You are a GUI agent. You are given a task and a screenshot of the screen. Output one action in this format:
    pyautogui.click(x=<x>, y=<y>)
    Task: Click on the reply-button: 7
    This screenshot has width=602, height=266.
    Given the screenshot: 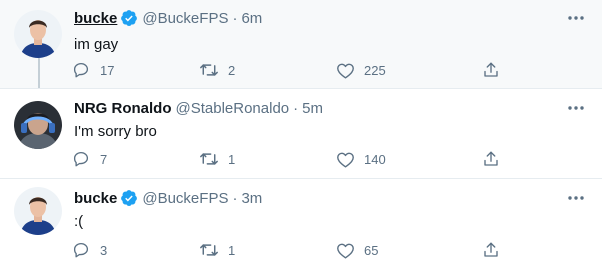 What is the action you would take?
    pyautogui.click(x=85, y=159)
    